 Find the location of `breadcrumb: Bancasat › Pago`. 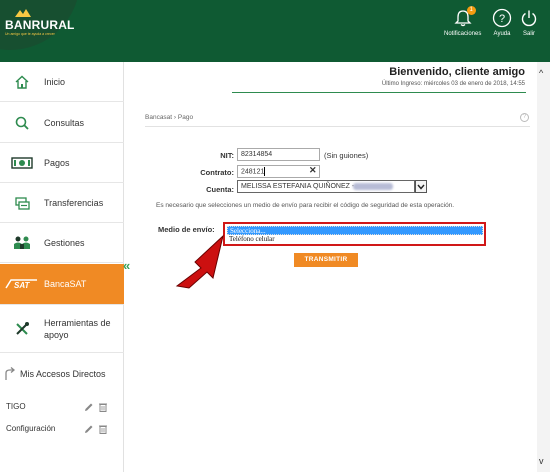

breadcrumb: Bancasat › Pago is located at coordinates (169, 117).